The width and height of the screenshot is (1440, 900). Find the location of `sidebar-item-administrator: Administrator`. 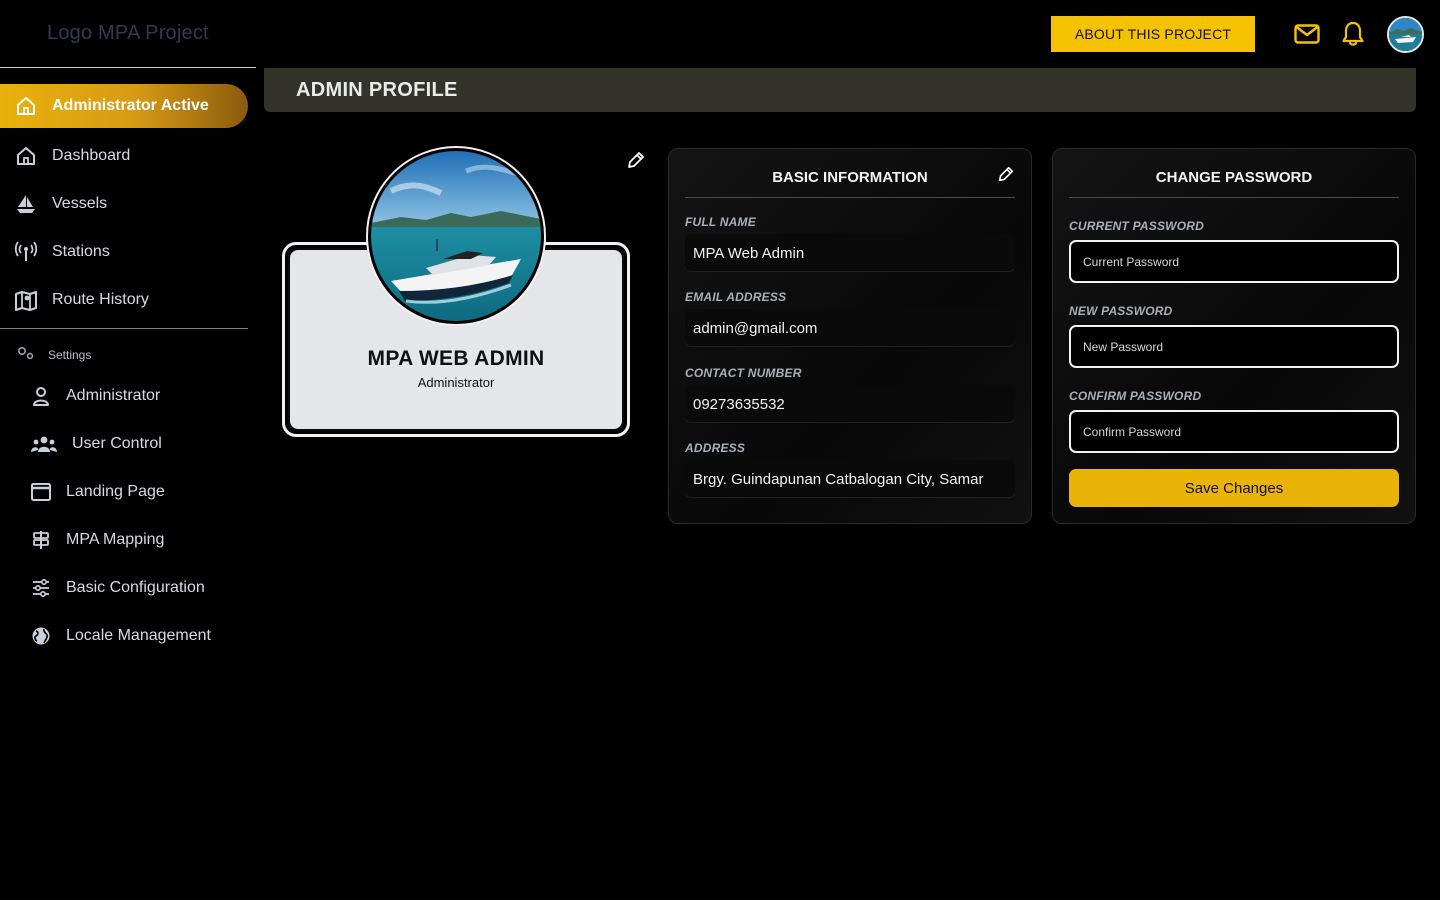

sidebar-item-administrator: Administrator is located at coordinates (138, 396).